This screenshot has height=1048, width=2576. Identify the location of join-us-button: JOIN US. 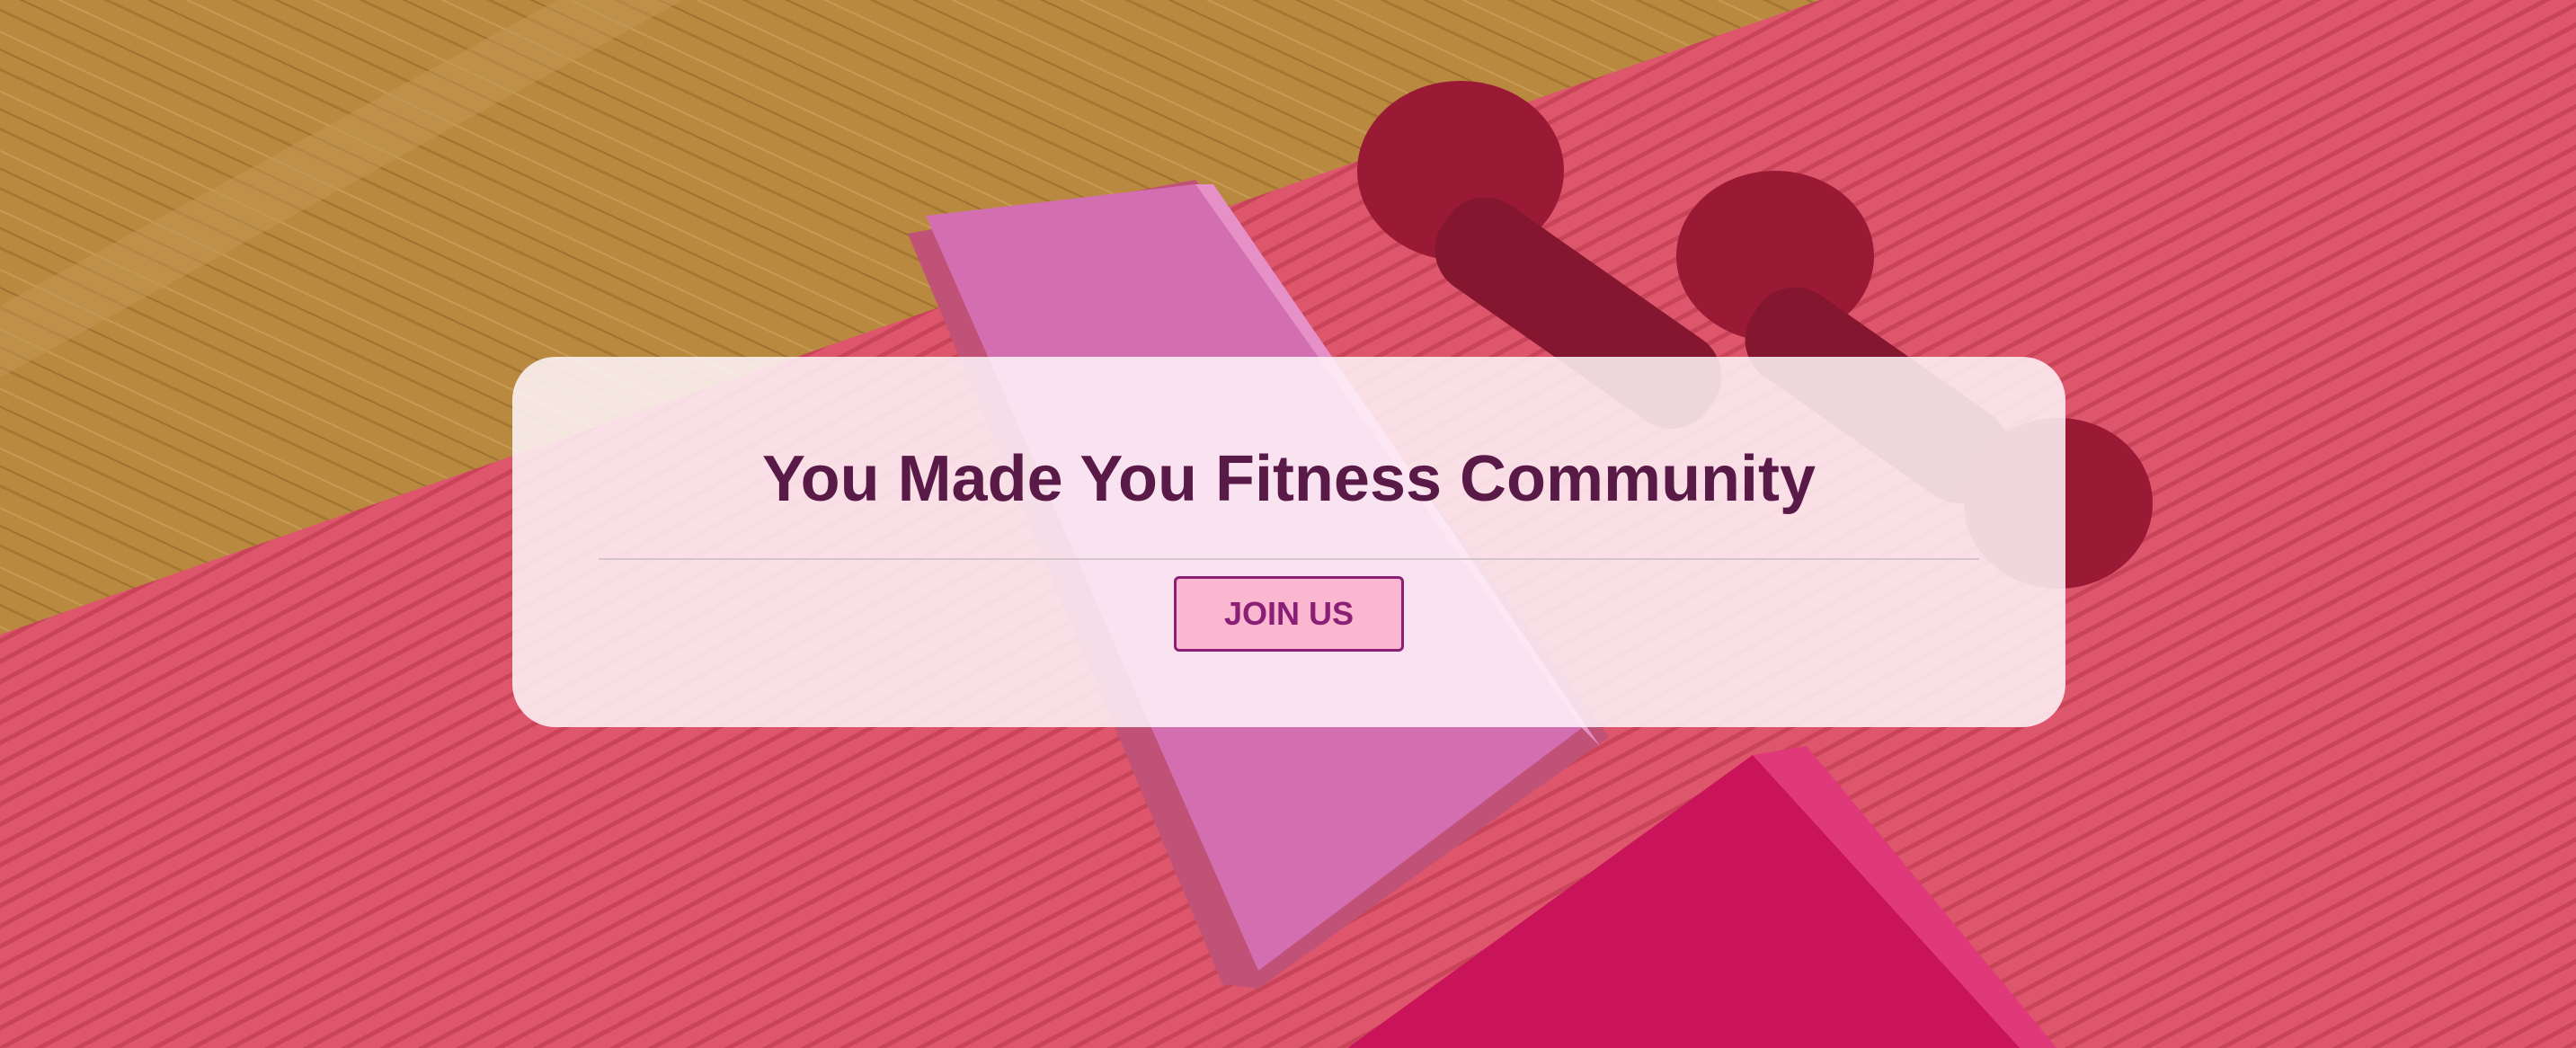
(1289, 614).